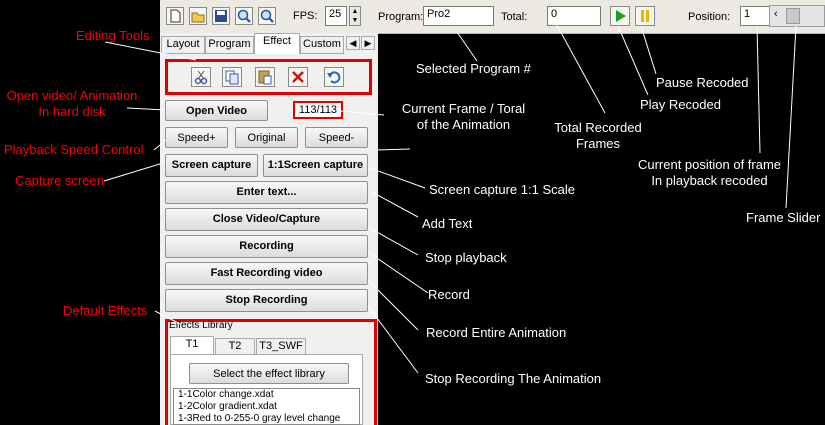 The width and height of the screenshot is (825, 425). I want to click on annotation-selected-program: Selected Program #, so click(473, 68).